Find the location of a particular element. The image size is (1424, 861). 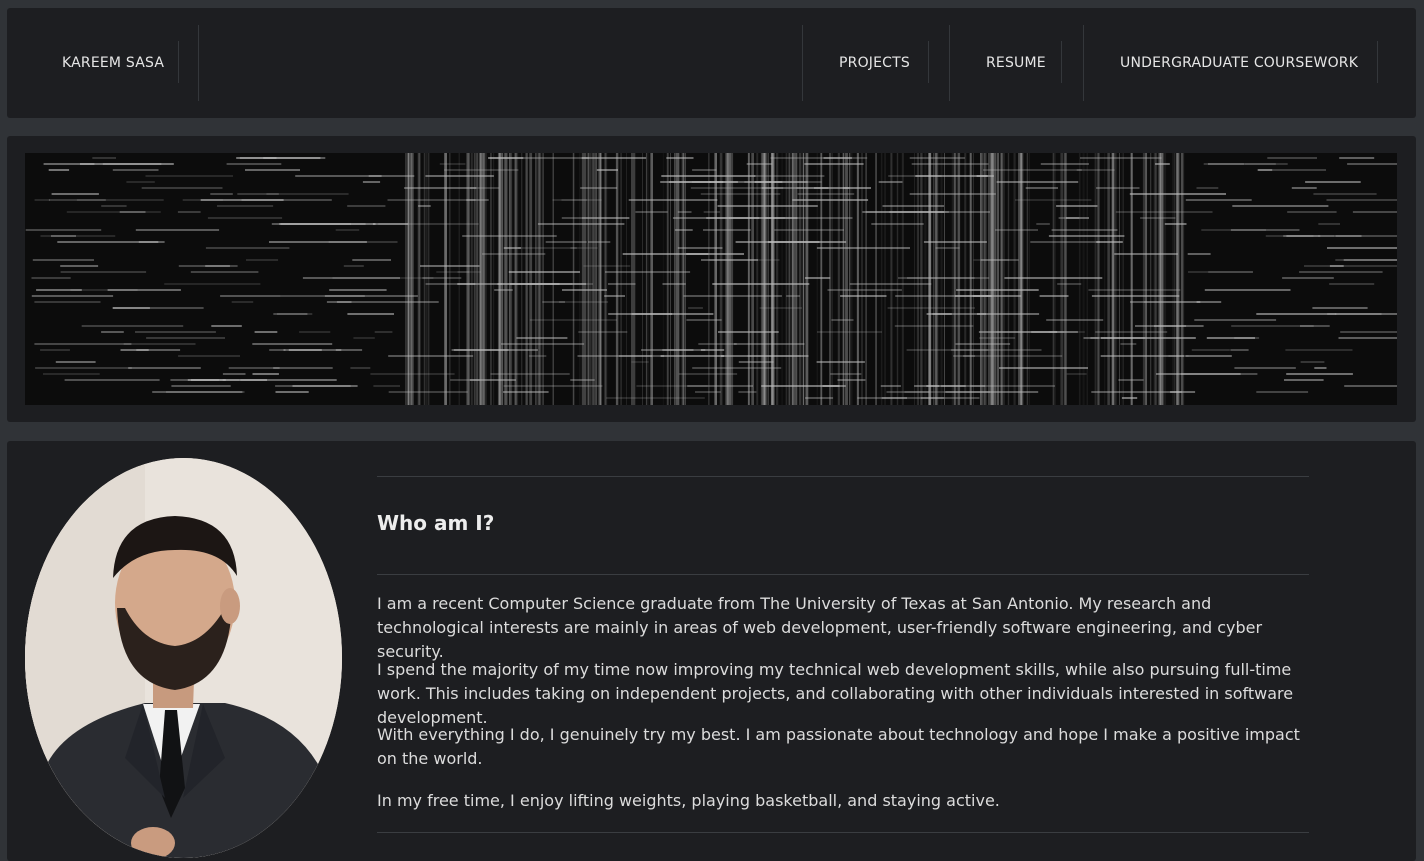

brand-link: KAREEM SASA is located at coordinates (113, 63).